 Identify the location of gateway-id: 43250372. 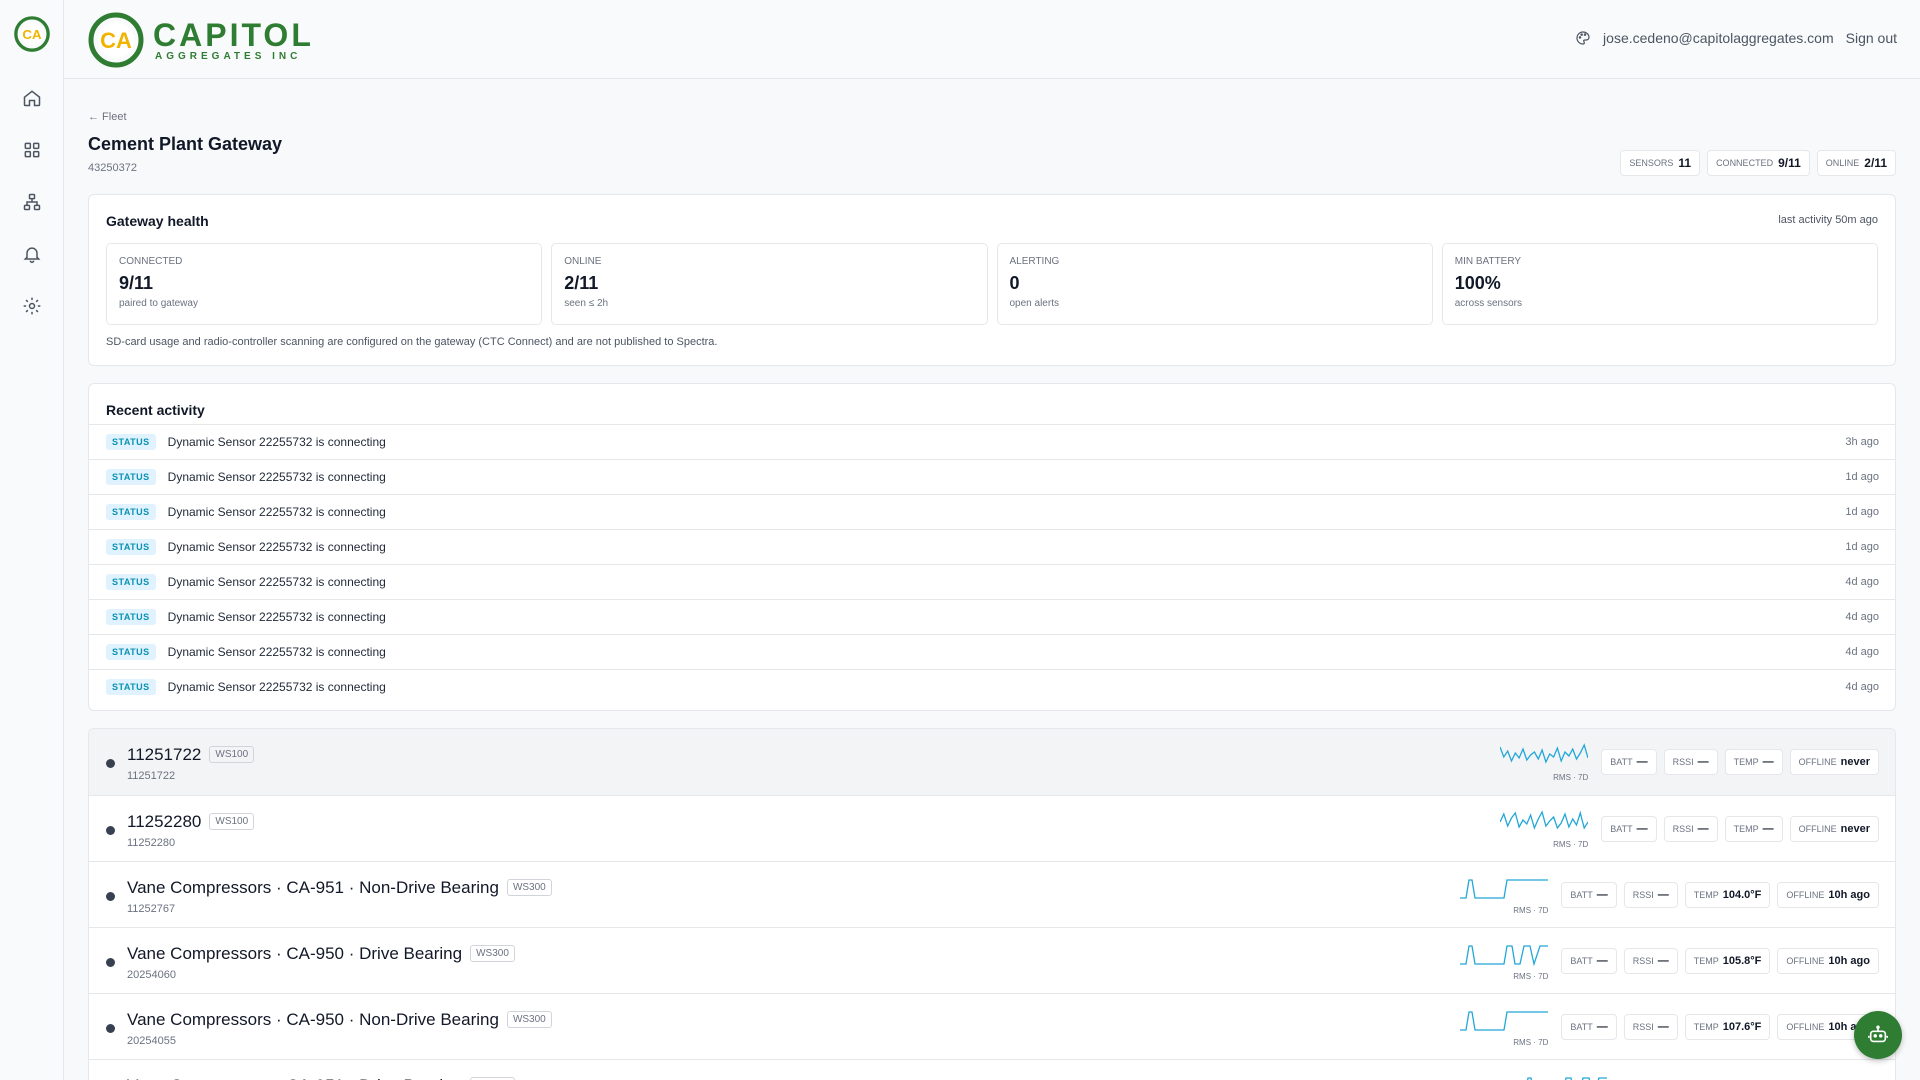
(112, 168).